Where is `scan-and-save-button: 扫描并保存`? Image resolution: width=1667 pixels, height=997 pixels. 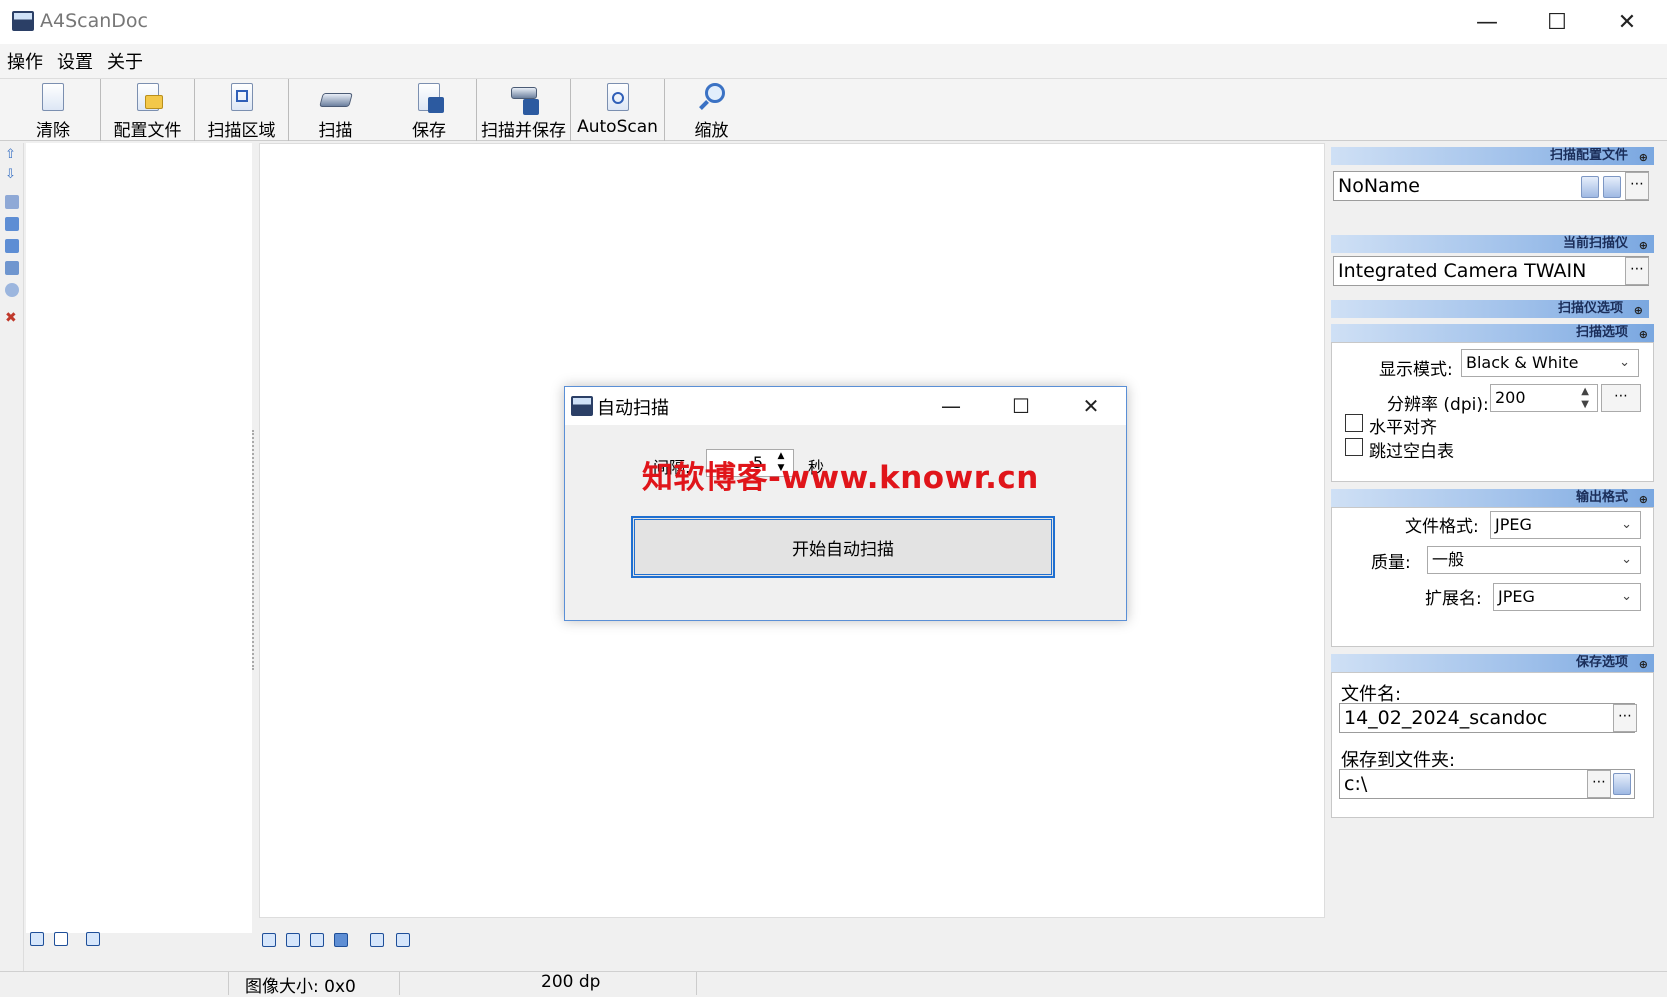
scan-and-save-button: 扫描并保存 is located at coordinates (523, 110).